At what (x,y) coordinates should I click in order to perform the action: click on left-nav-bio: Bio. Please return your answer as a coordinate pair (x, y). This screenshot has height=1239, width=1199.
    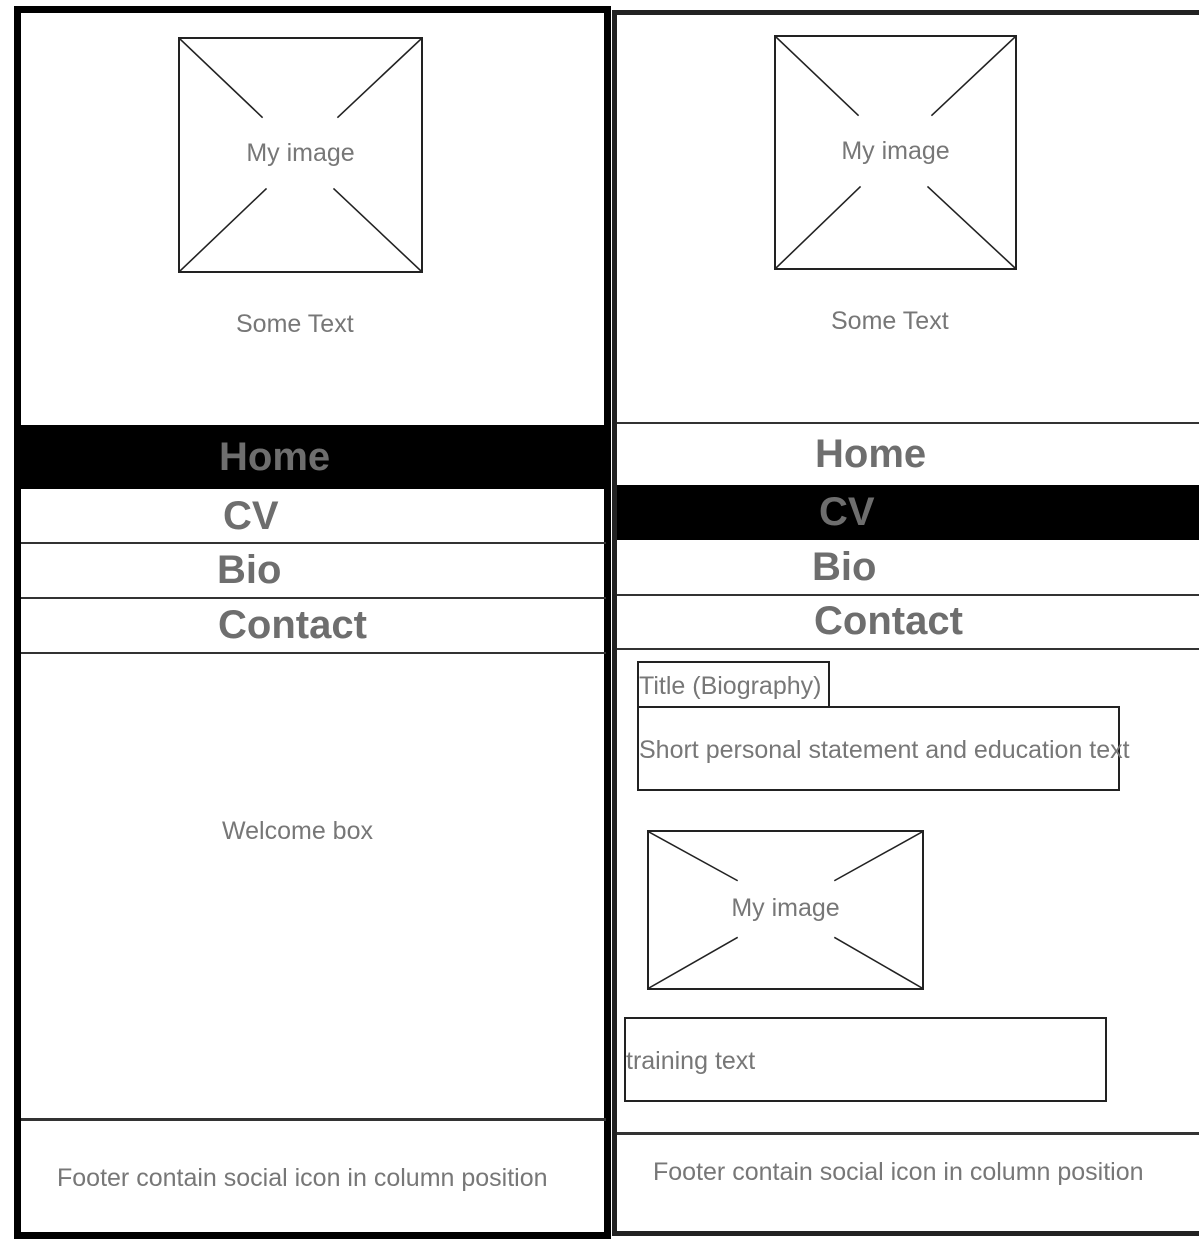
    Looking at the image, I should click on (249, 570).